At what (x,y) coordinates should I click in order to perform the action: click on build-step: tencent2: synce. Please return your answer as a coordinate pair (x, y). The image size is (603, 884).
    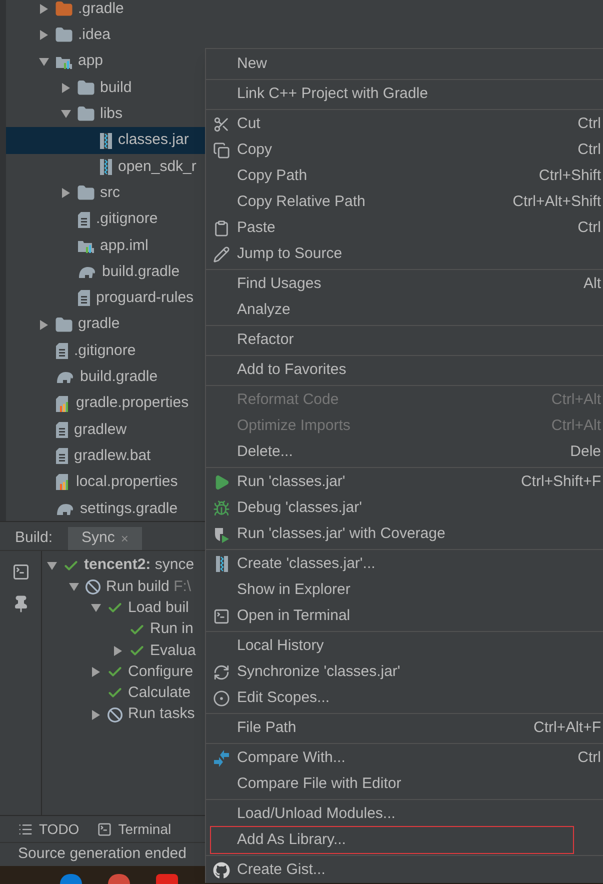
    Looking at the image, I should click on (139, 565).